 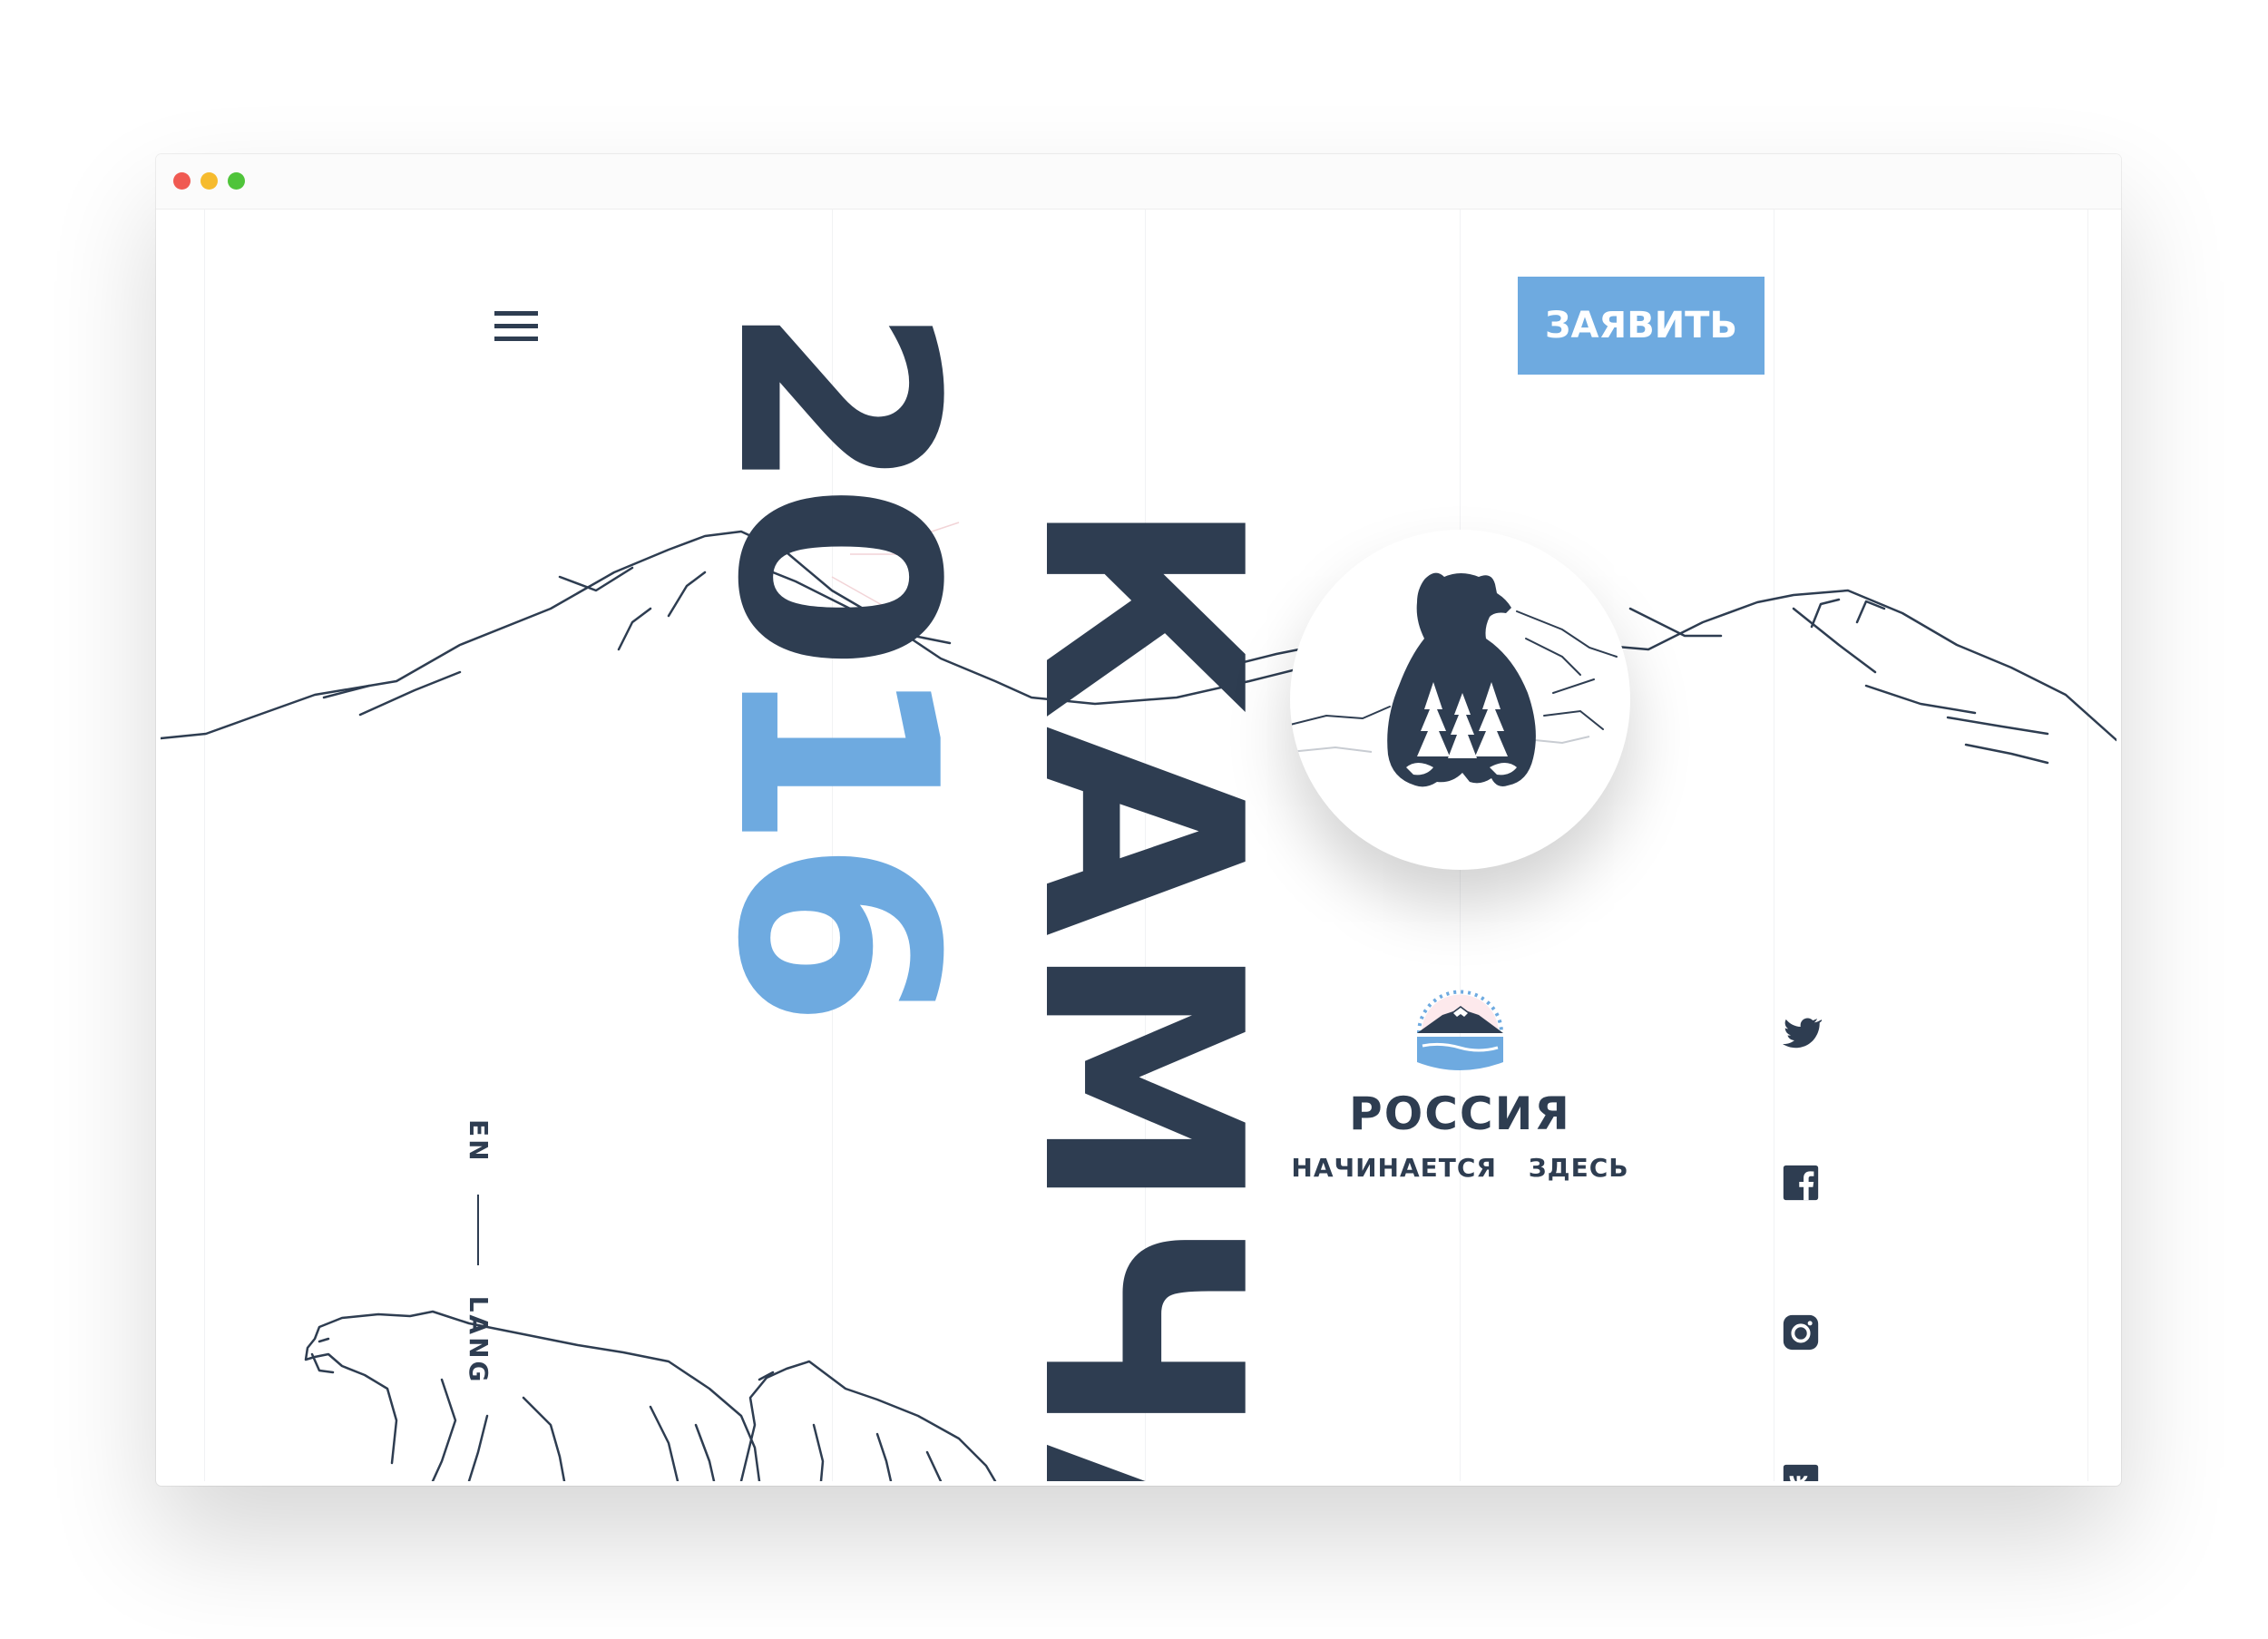 I want to click on language-switcher: EN LANG, so click(x=479, y=1252).